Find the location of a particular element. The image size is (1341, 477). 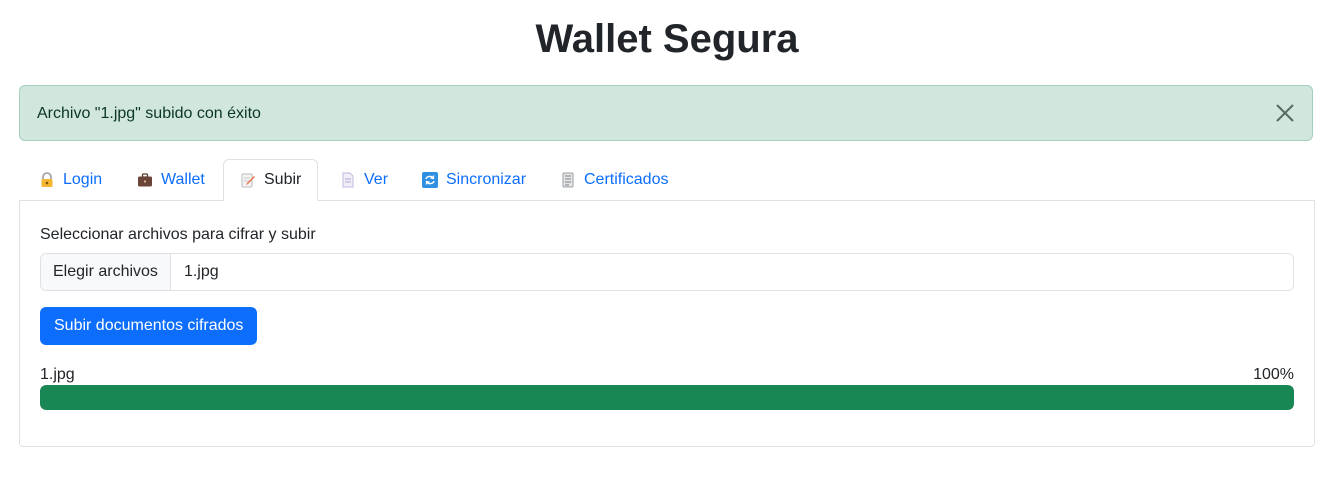

tab-label: Ver is located at coordinates (376, 179).